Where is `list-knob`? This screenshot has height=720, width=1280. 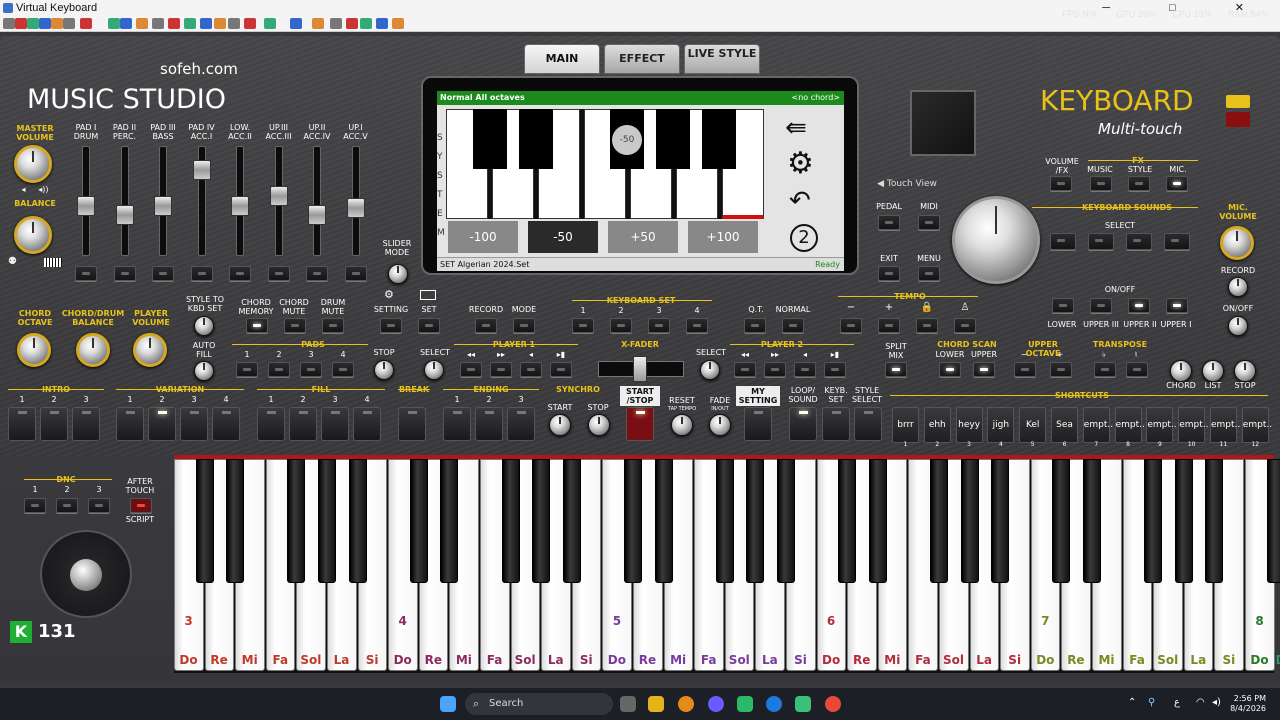 list-knob is located at coordinates (1213, 371).